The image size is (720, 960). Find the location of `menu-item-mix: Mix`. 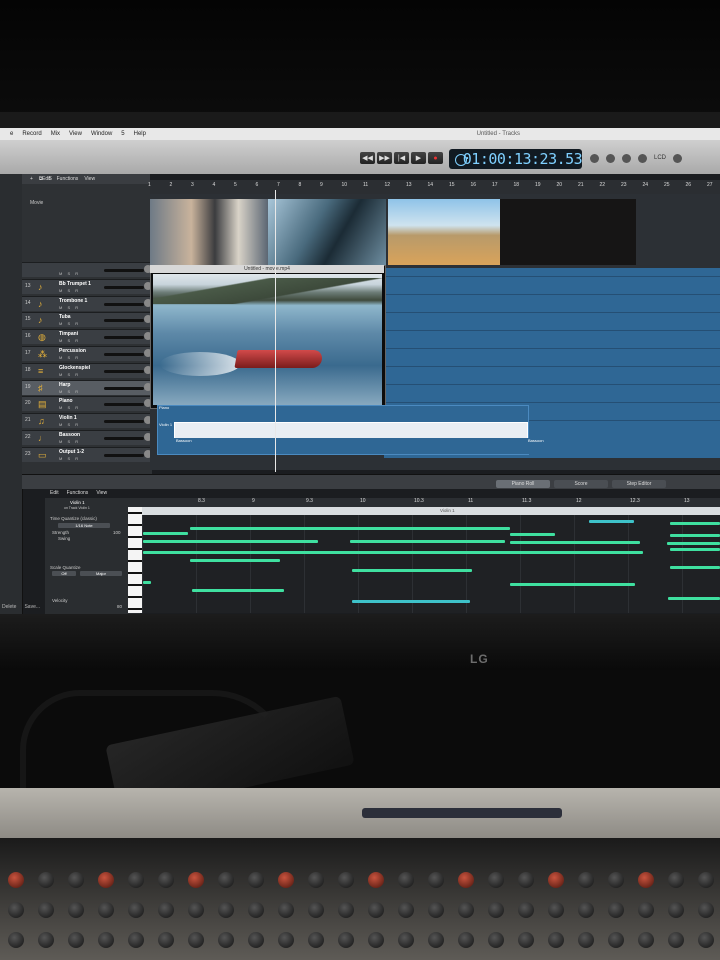

menu-item-mix: Mix is located at coordinates (55, 134).